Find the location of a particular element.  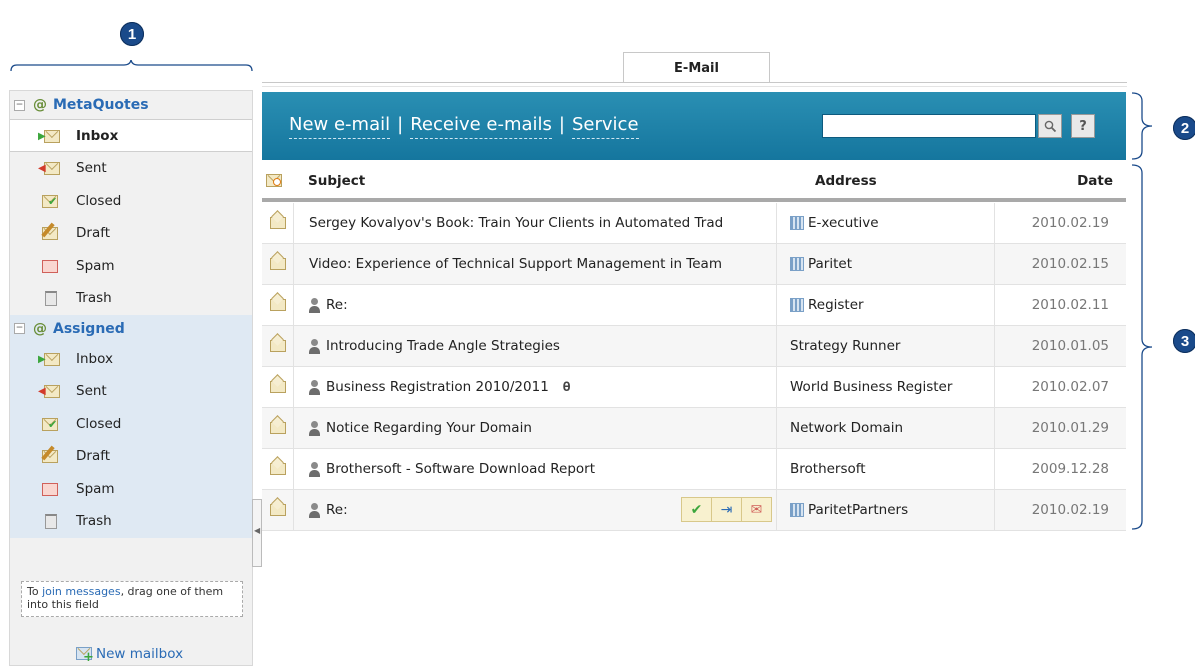

mail-address: Brothersoft is located at coordinates (828, 469).